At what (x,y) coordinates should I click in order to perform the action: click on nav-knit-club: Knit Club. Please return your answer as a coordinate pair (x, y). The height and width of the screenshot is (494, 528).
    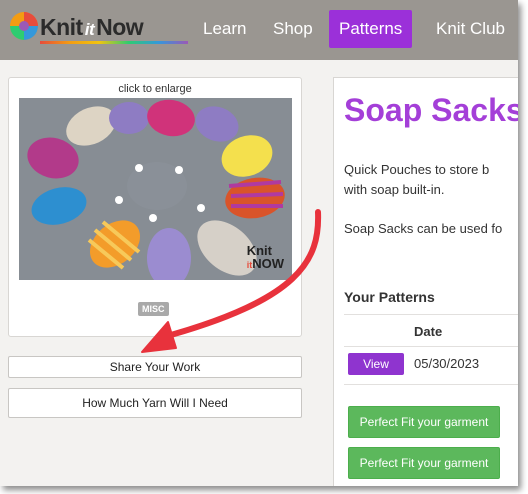
    Looking at the image, I should click on (470, 29).